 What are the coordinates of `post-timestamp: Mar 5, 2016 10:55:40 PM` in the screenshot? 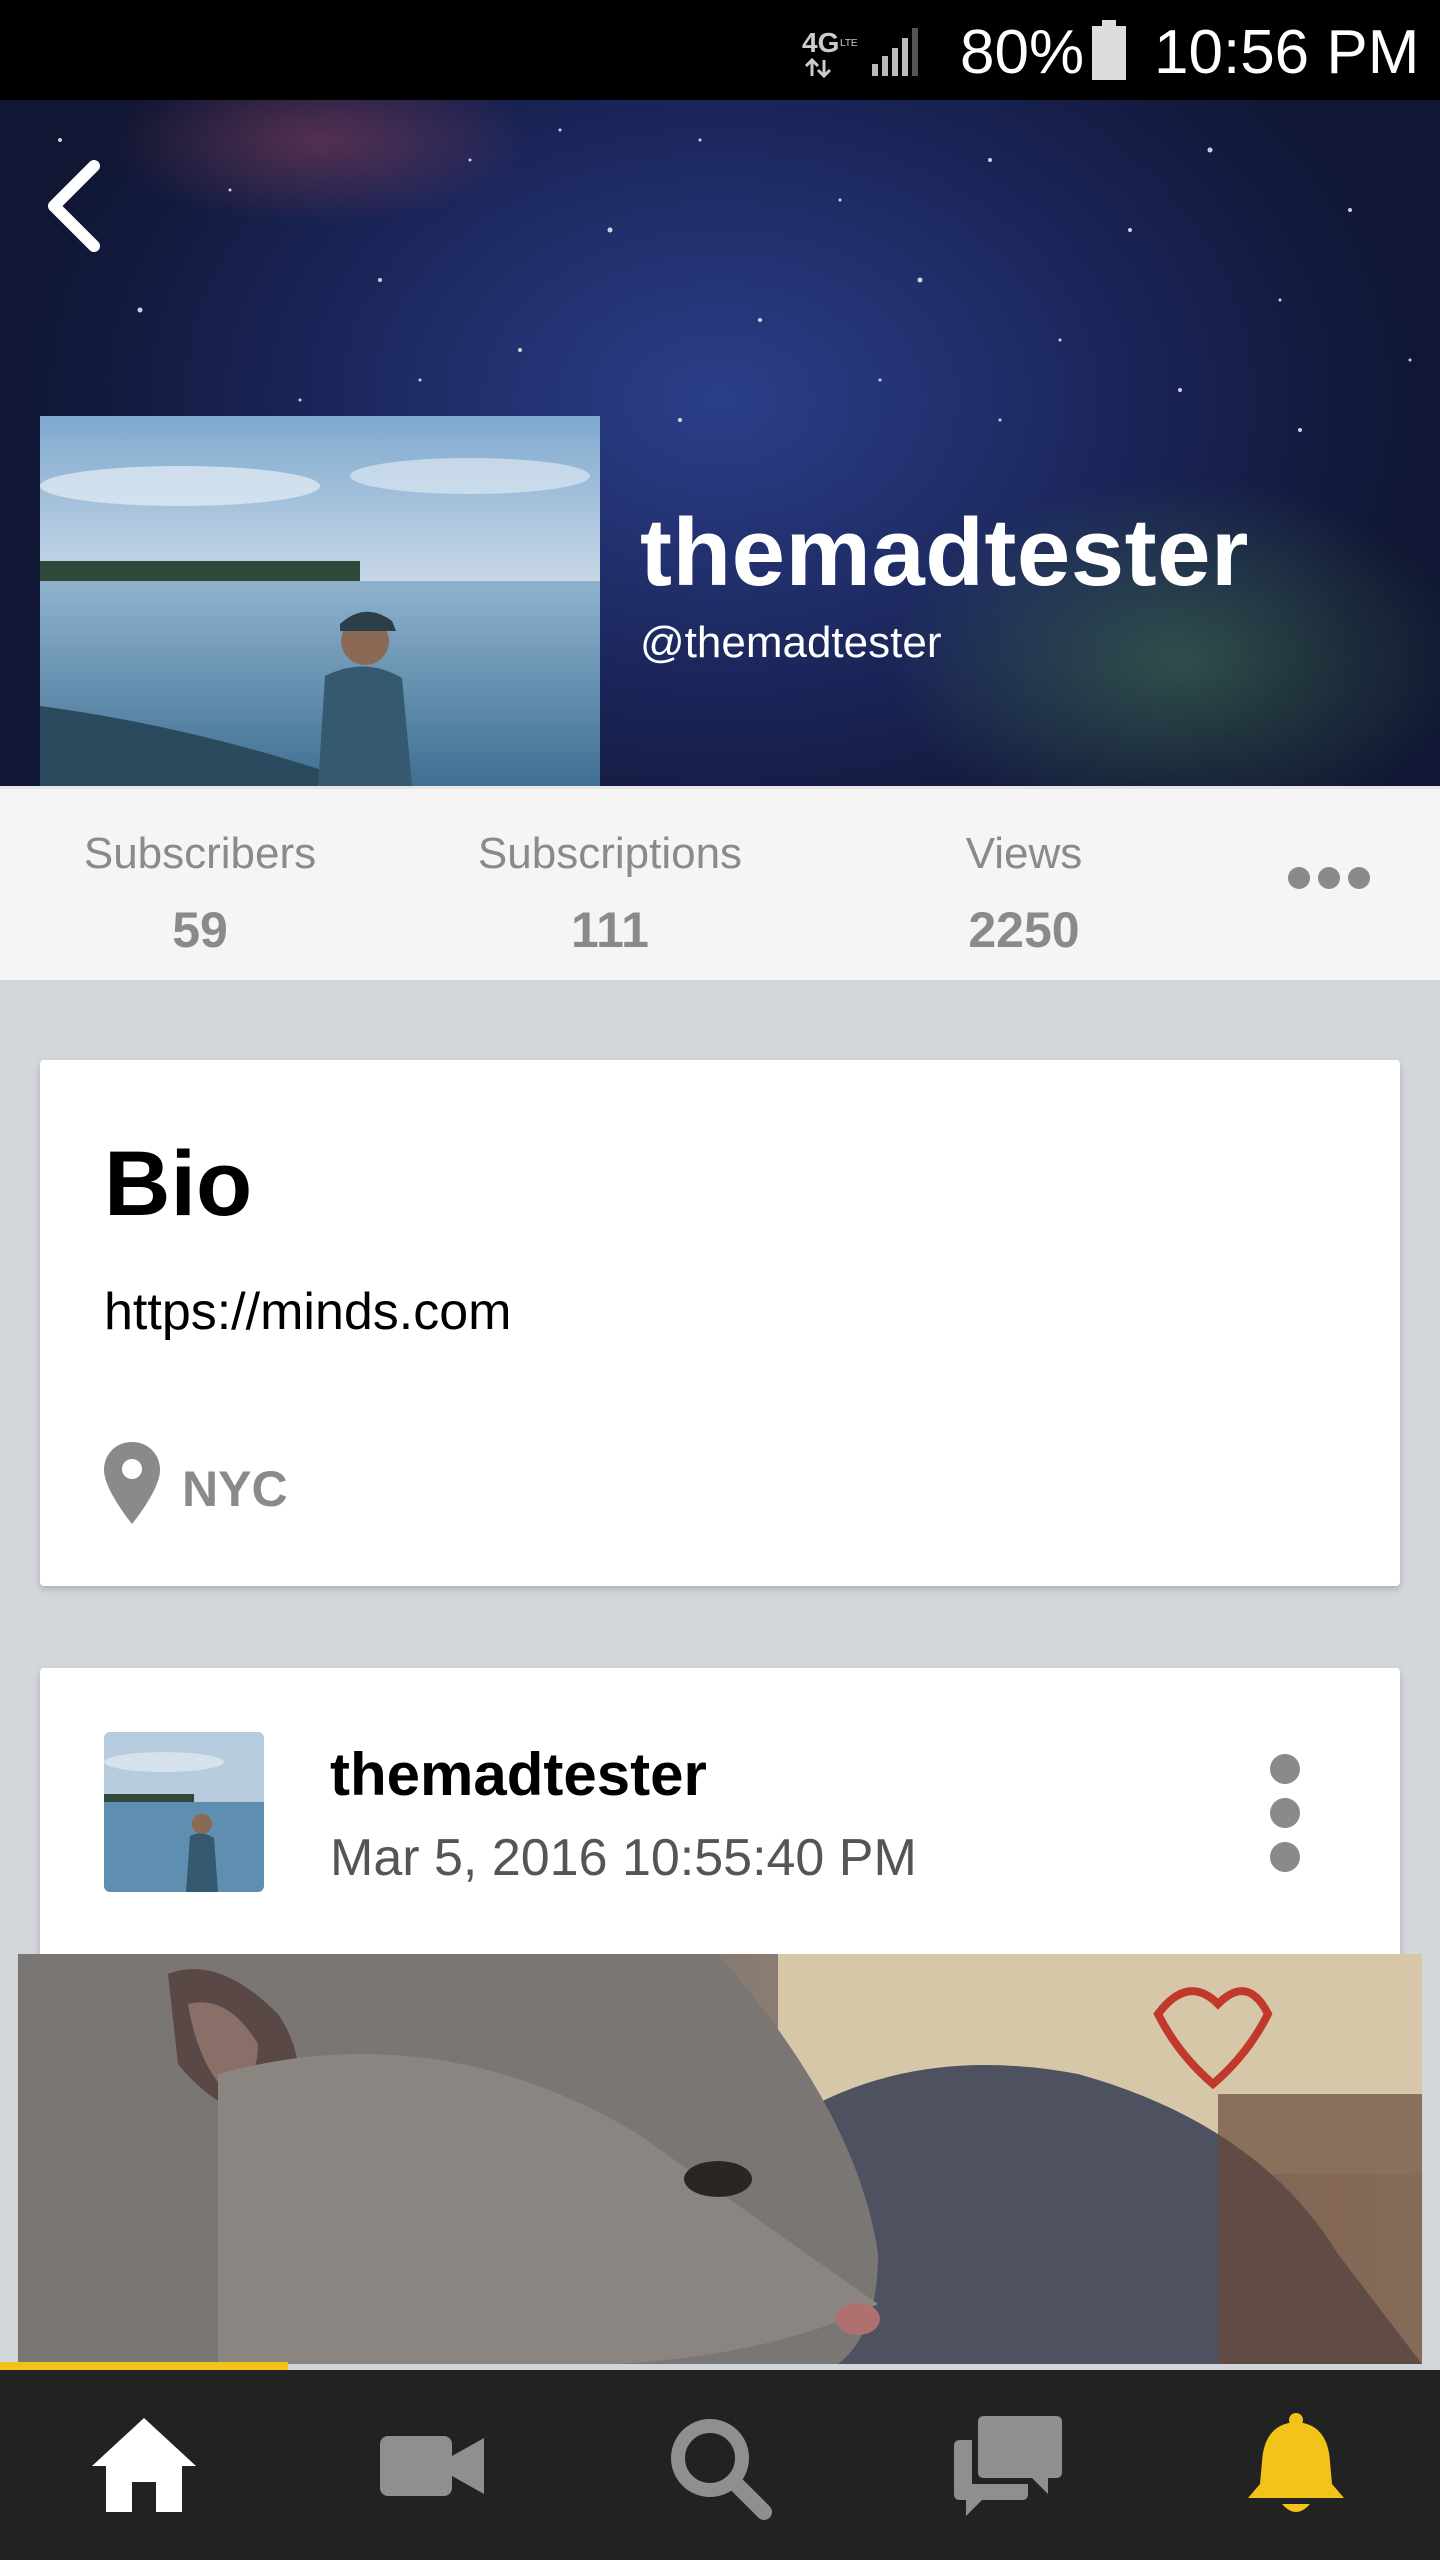 It's located at (623, 1858).